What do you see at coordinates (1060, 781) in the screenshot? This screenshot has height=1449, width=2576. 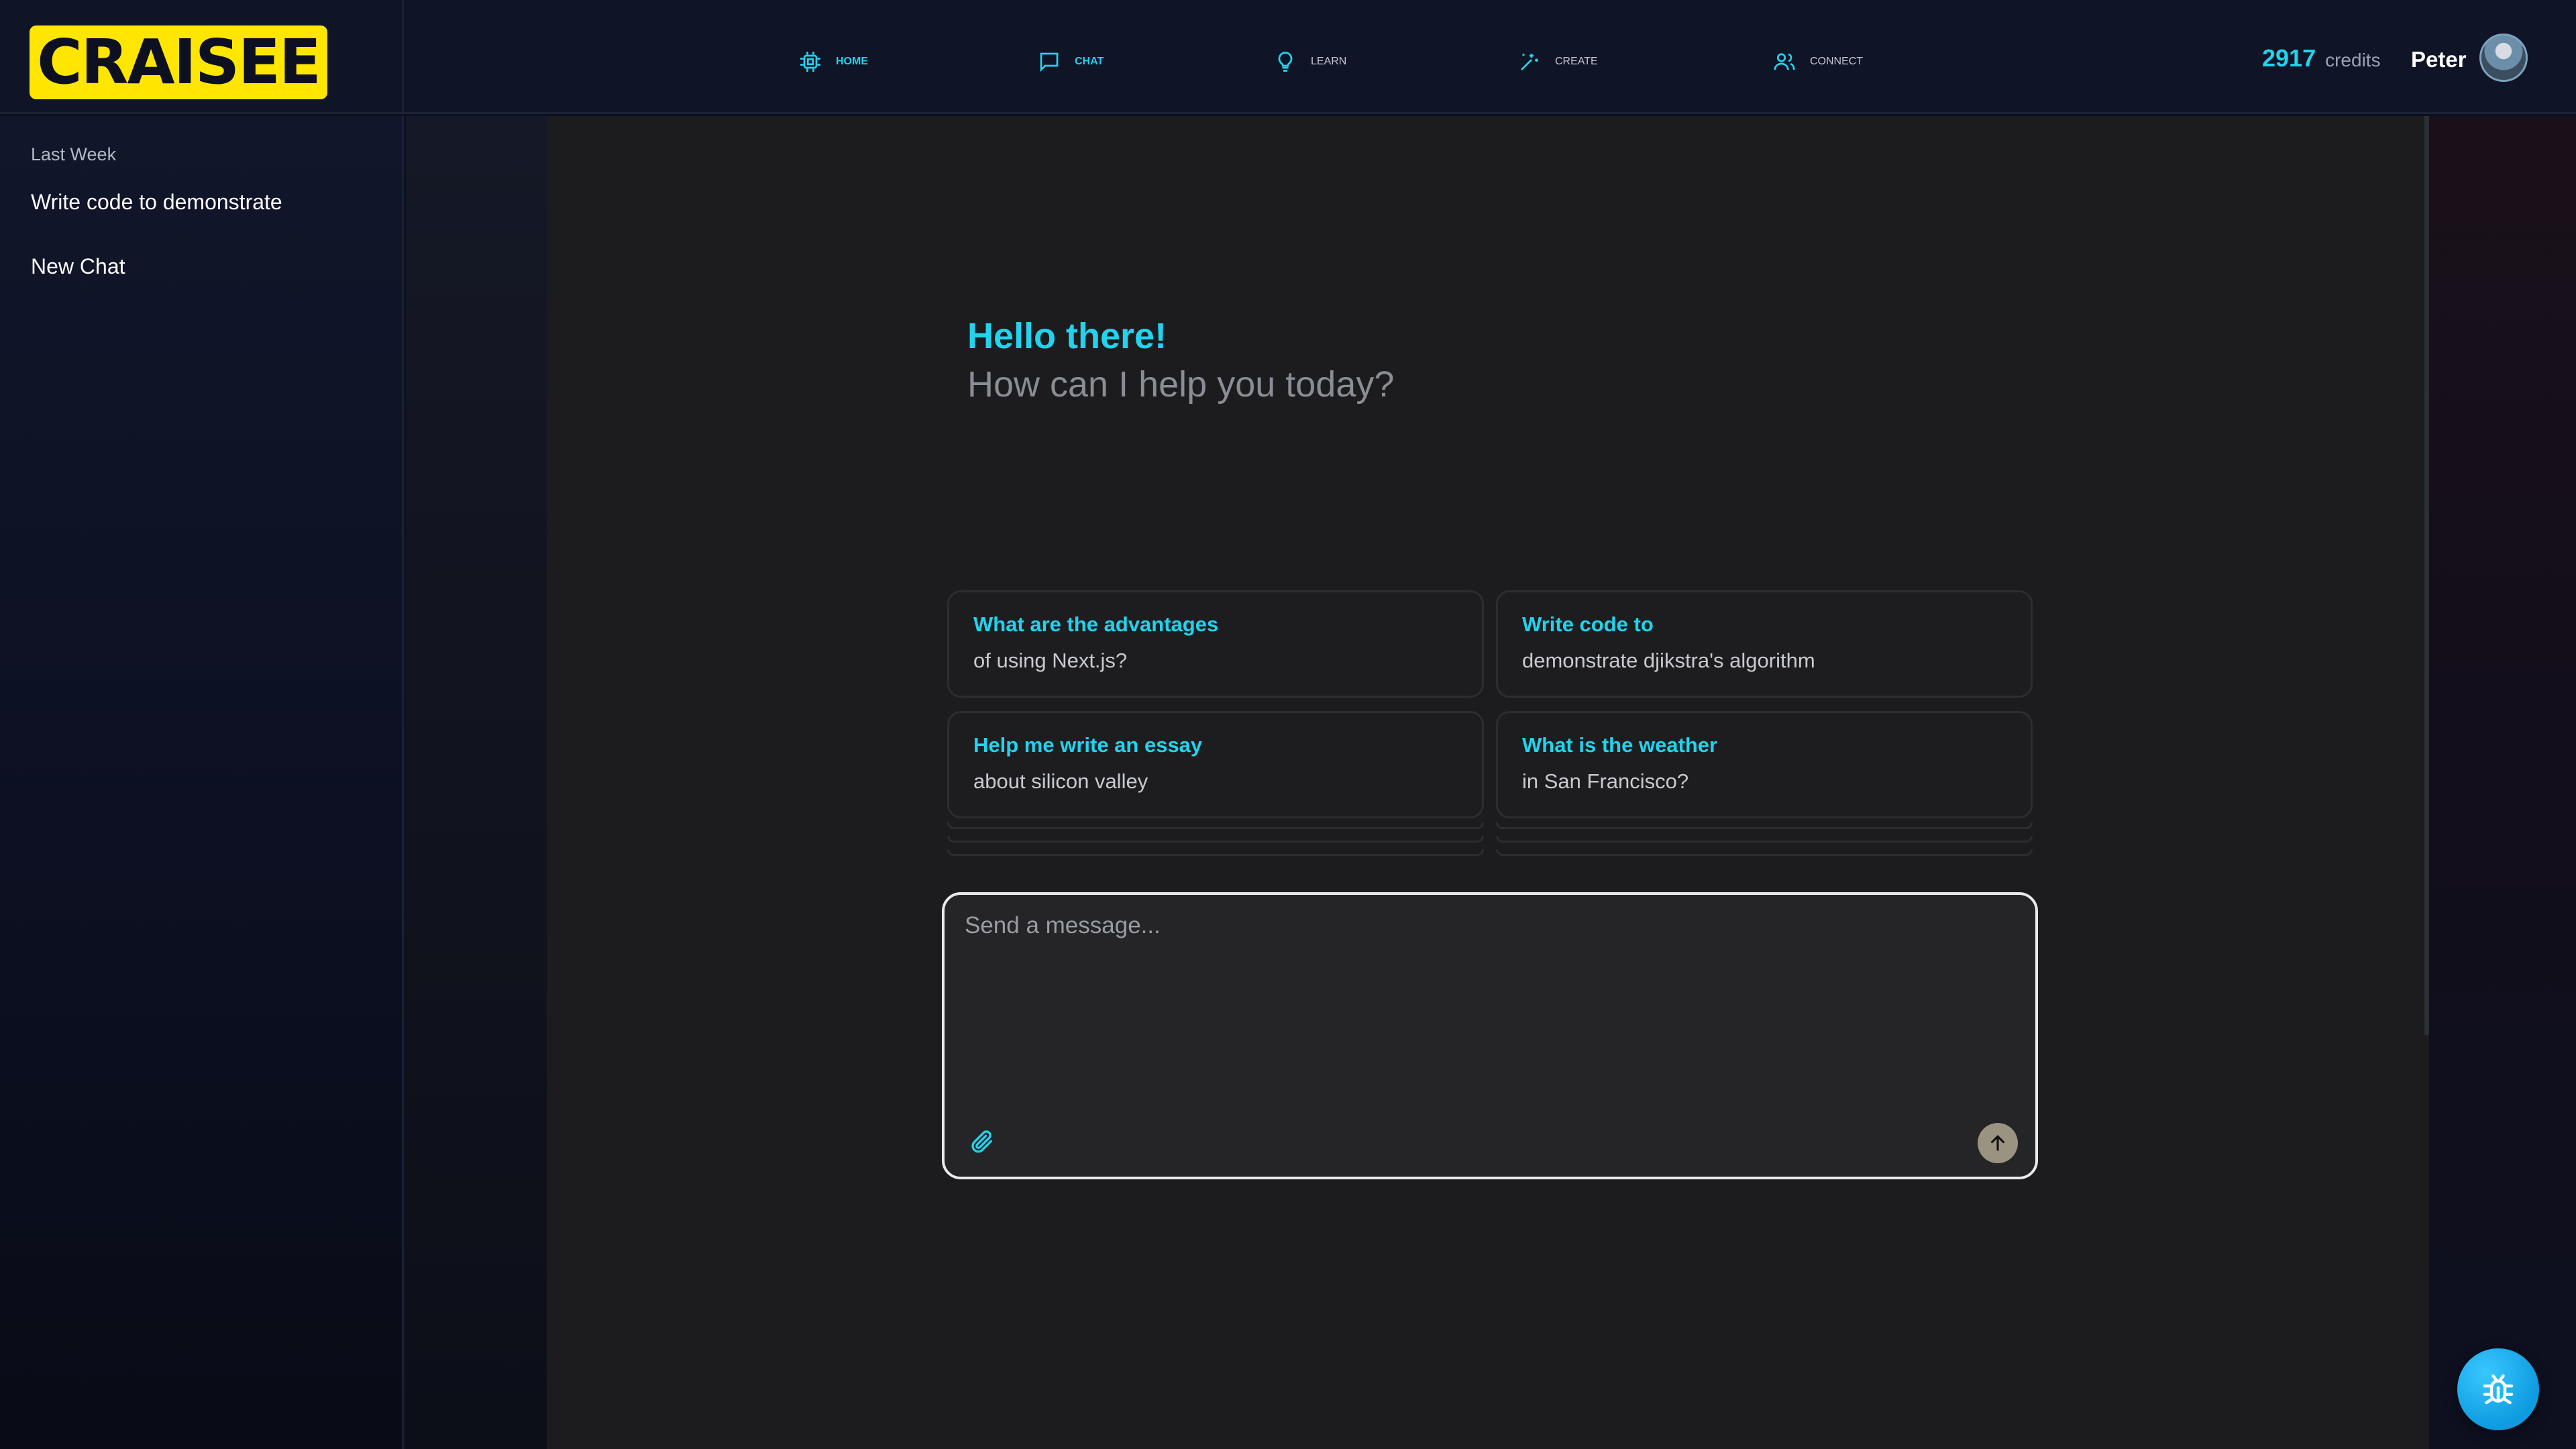 I see `suggestion-subtitle: about silicon valley` at bounding box center [1060, 781].